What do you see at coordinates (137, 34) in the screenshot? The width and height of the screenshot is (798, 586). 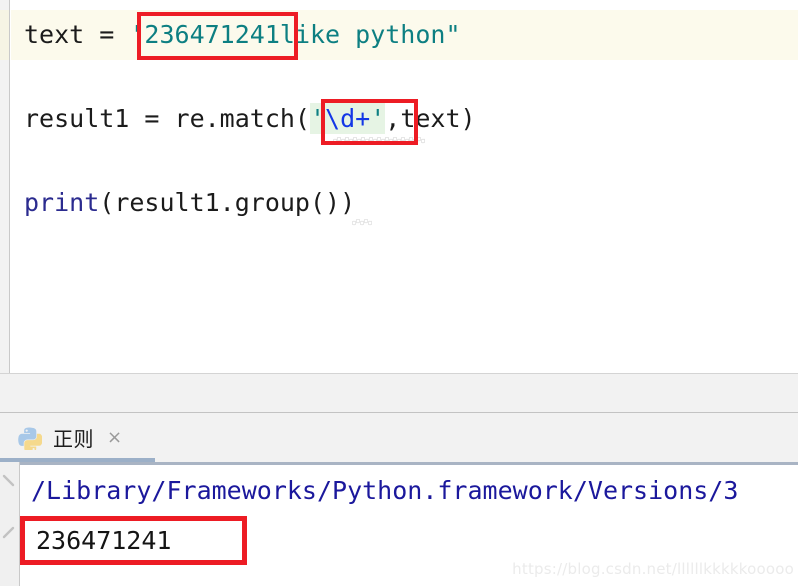 I see `code-token-string-quote-open: '` at bounding box center [137, 34].